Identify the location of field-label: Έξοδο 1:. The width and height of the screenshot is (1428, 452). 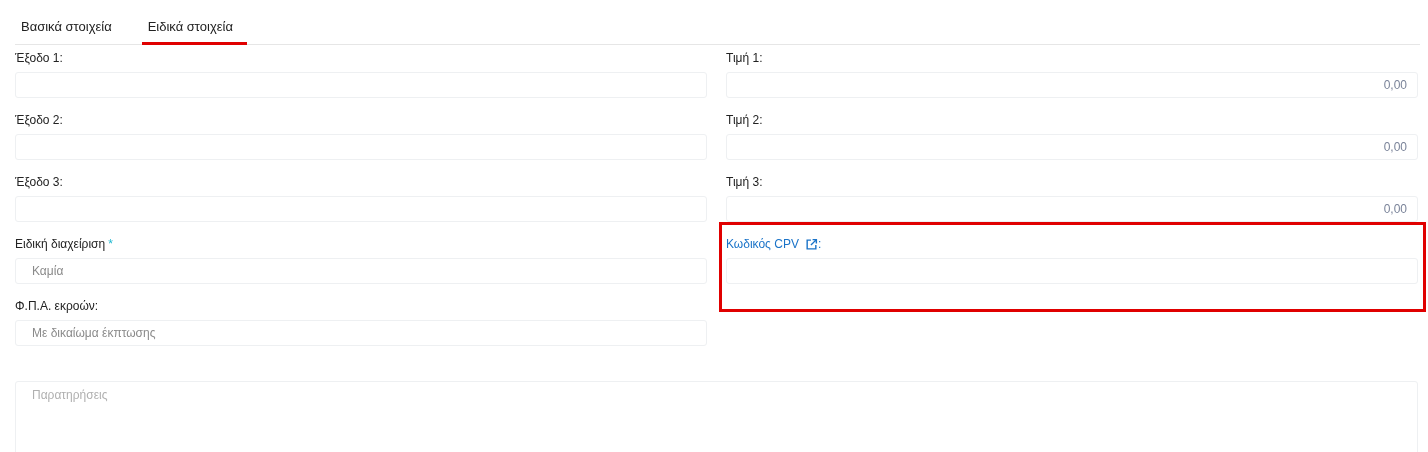
(39, 58).